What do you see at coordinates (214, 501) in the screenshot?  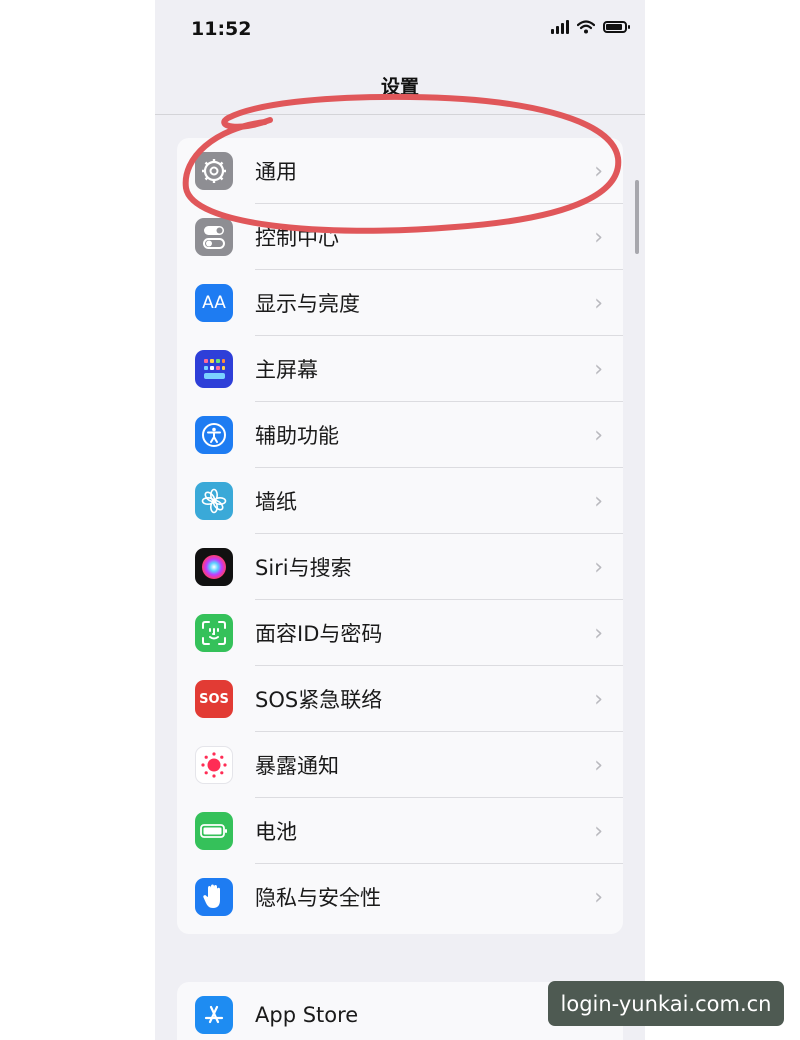 I see `wallpaper-flower-icon` at bounding box center [214, 501].